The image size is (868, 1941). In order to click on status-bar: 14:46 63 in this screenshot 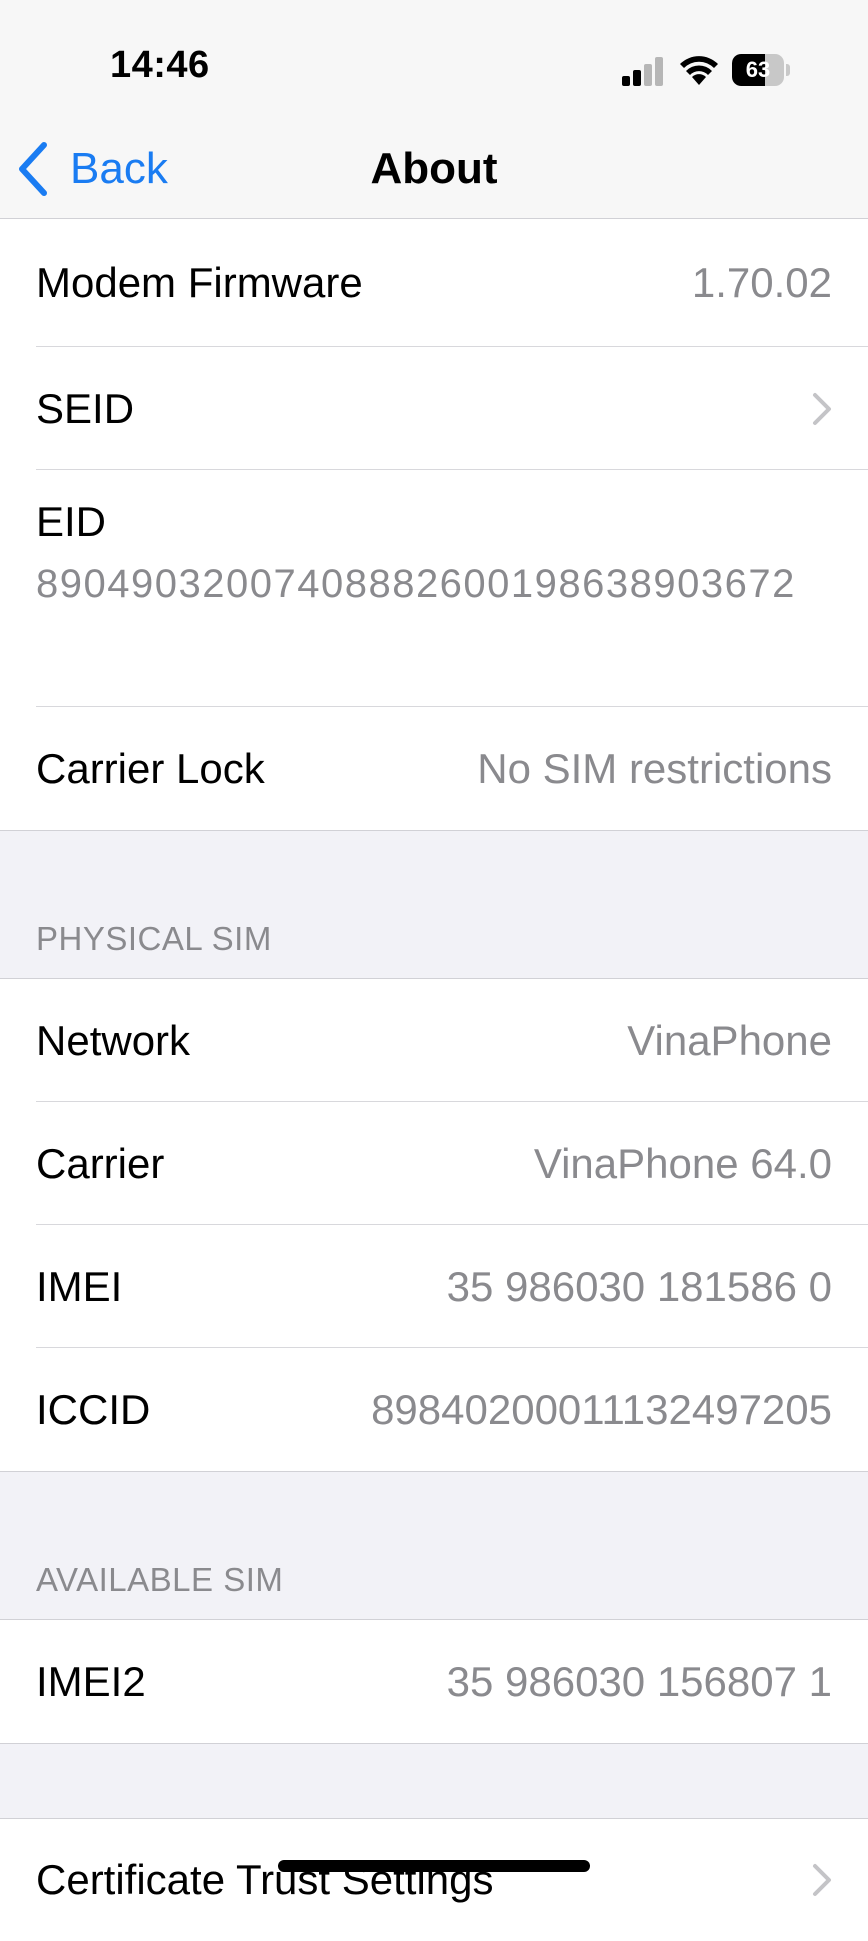, I will do `click(434, 60)`.